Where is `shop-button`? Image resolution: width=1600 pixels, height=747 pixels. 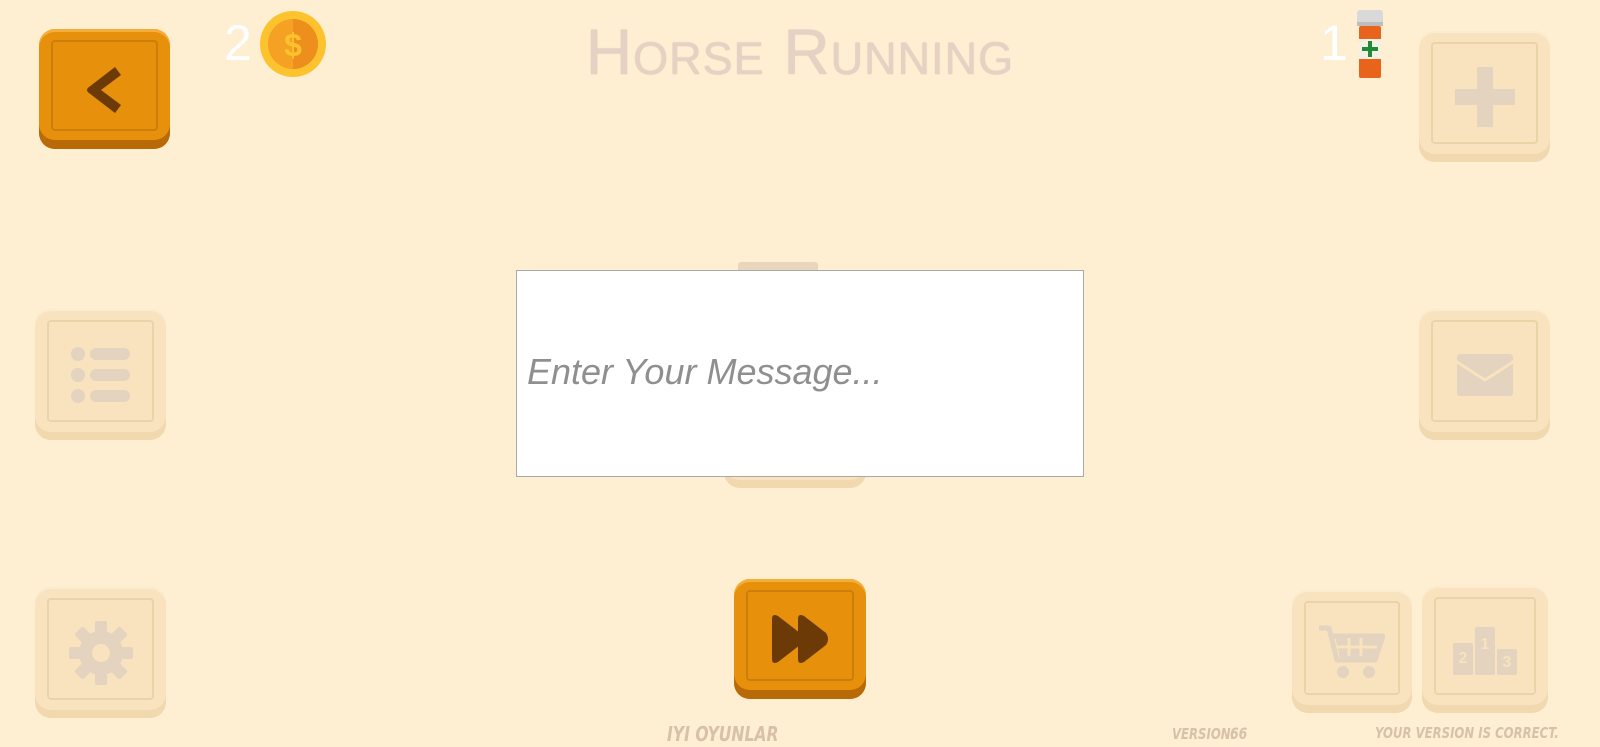 shop-button is located at coordinates (1352, 651).